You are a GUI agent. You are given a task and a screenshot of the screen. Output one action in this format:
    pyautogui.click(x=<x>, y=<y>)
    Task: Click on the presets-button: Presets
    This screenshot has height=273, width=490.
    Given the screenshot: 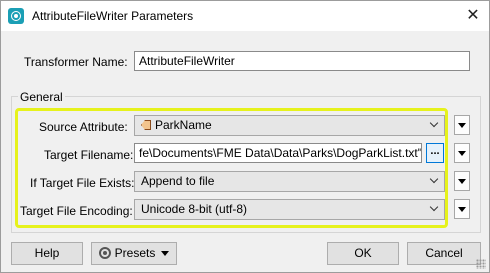 What is the action you would take?
    pyautogui.click(x=134, y=253)
    